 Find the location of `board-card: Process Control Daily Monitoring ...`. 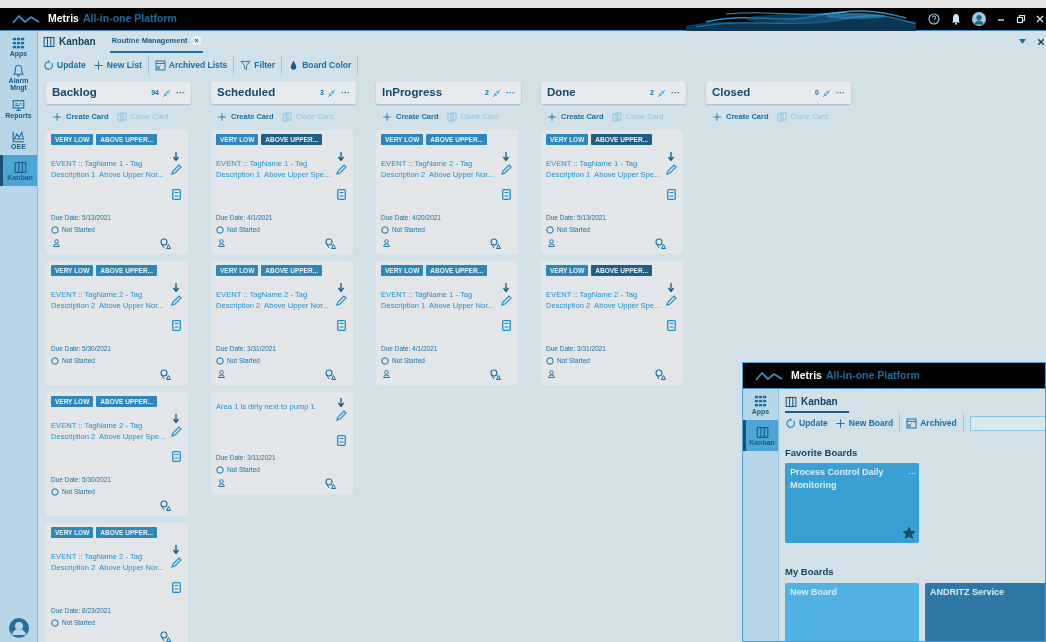

board-card: Process Control Daily Monitoring ... is located at coordinates (852, 503).